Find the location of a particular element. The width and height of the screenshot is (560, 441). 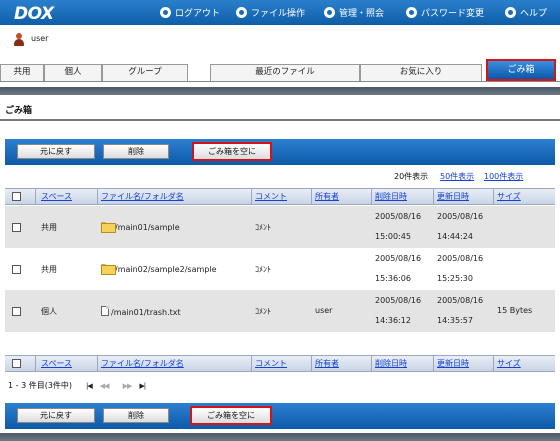

first-page-icon: |◀ is located at coordinates (89, 386).